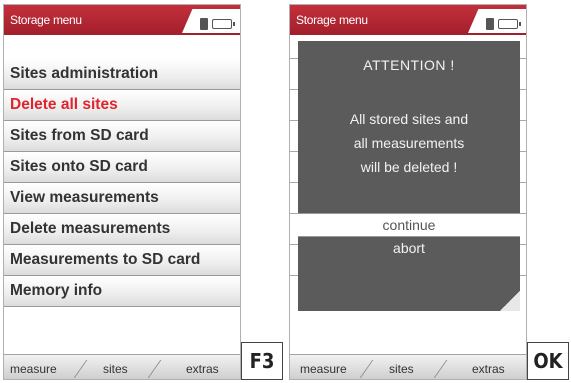 This screenshot has height=383, width=571. I want to click on menu-item-view-measurements: View measurements, so click(122, 198).